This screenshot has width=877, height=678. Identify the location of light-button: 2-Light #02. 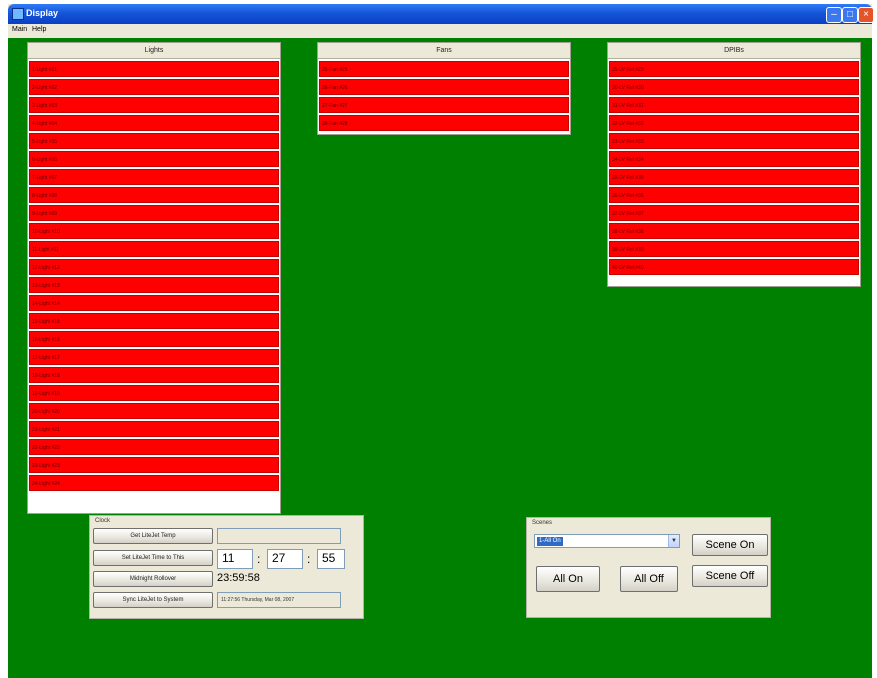
(154, 87).